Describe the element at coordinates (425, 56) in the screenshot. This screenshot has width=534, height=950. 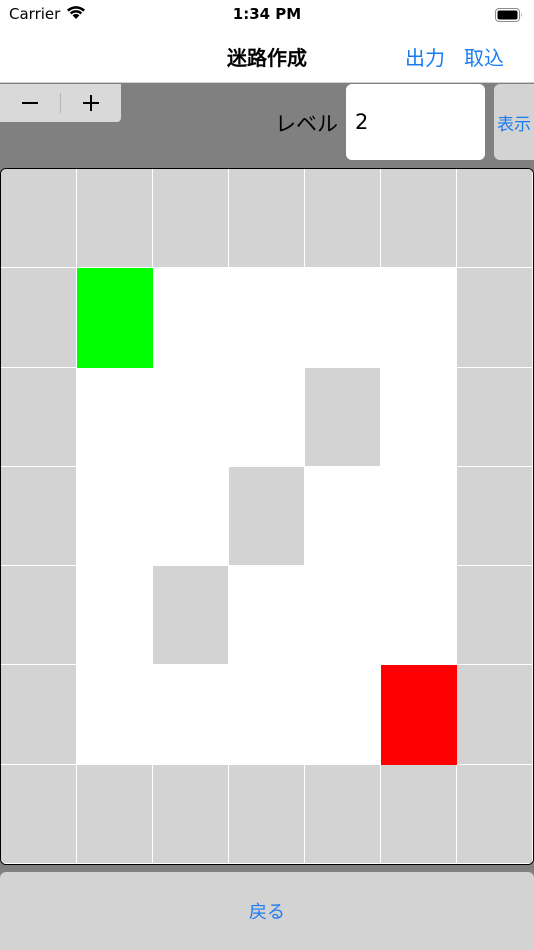
I see `output-button: 出力` at that location.